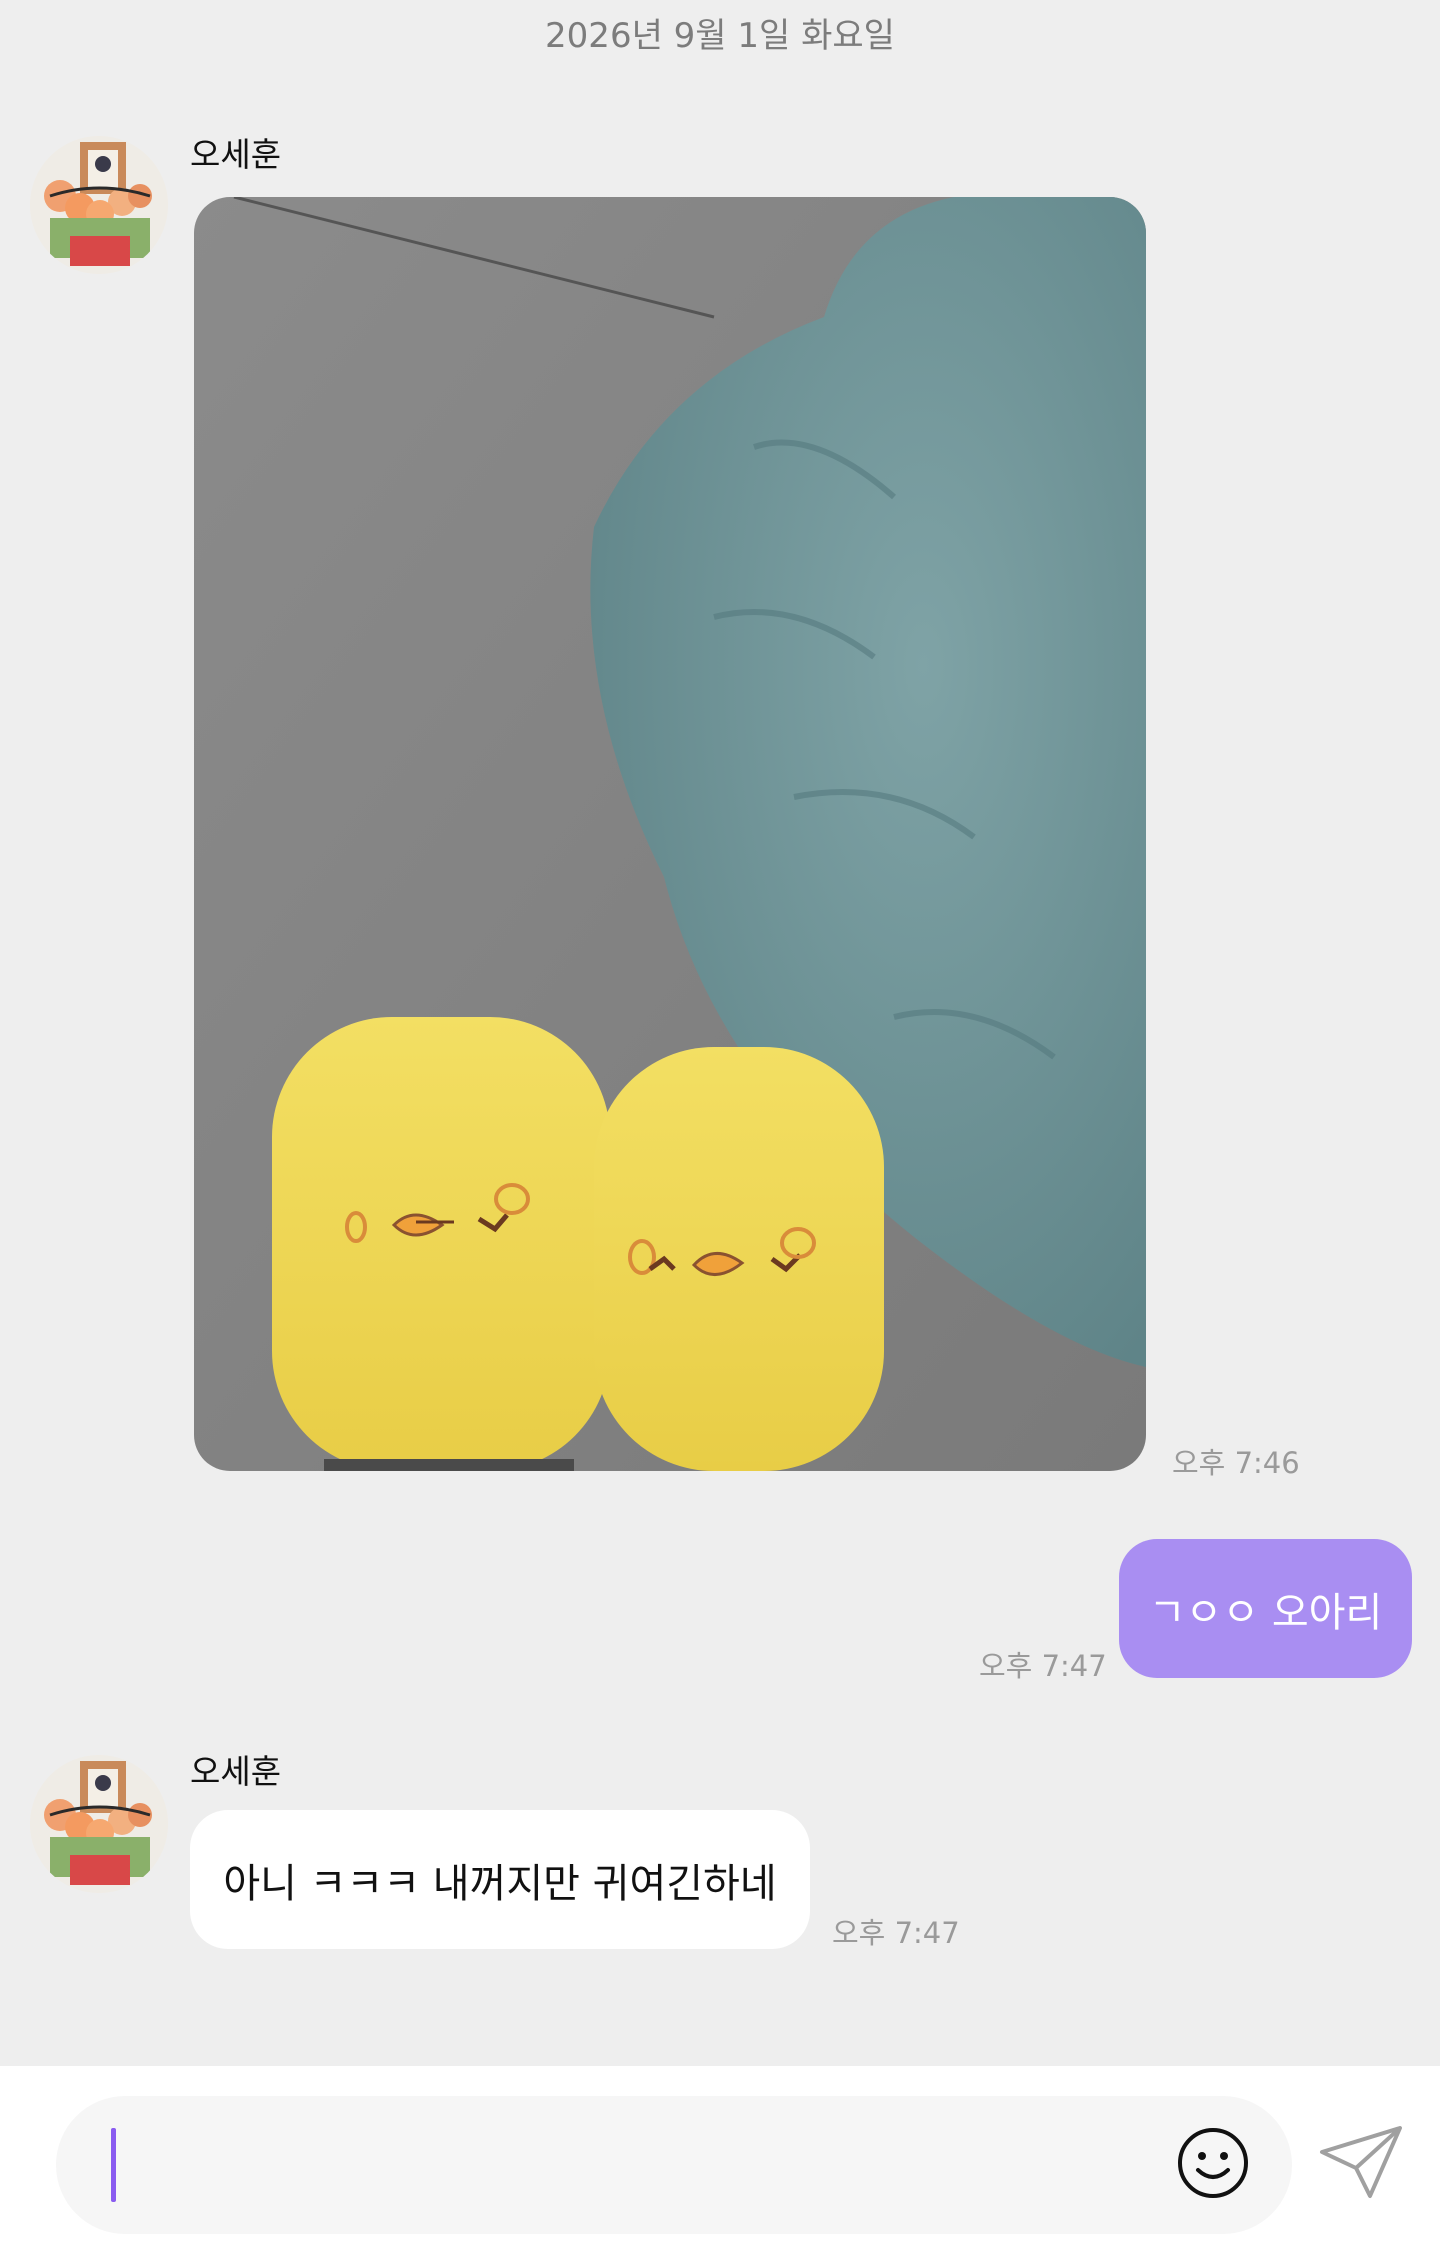 Image resolution: width=1440 pixels, height=2260 pixels. Describe the element at coordinates (113, 2165) in the screenshot. I see `text-caret` at that location.